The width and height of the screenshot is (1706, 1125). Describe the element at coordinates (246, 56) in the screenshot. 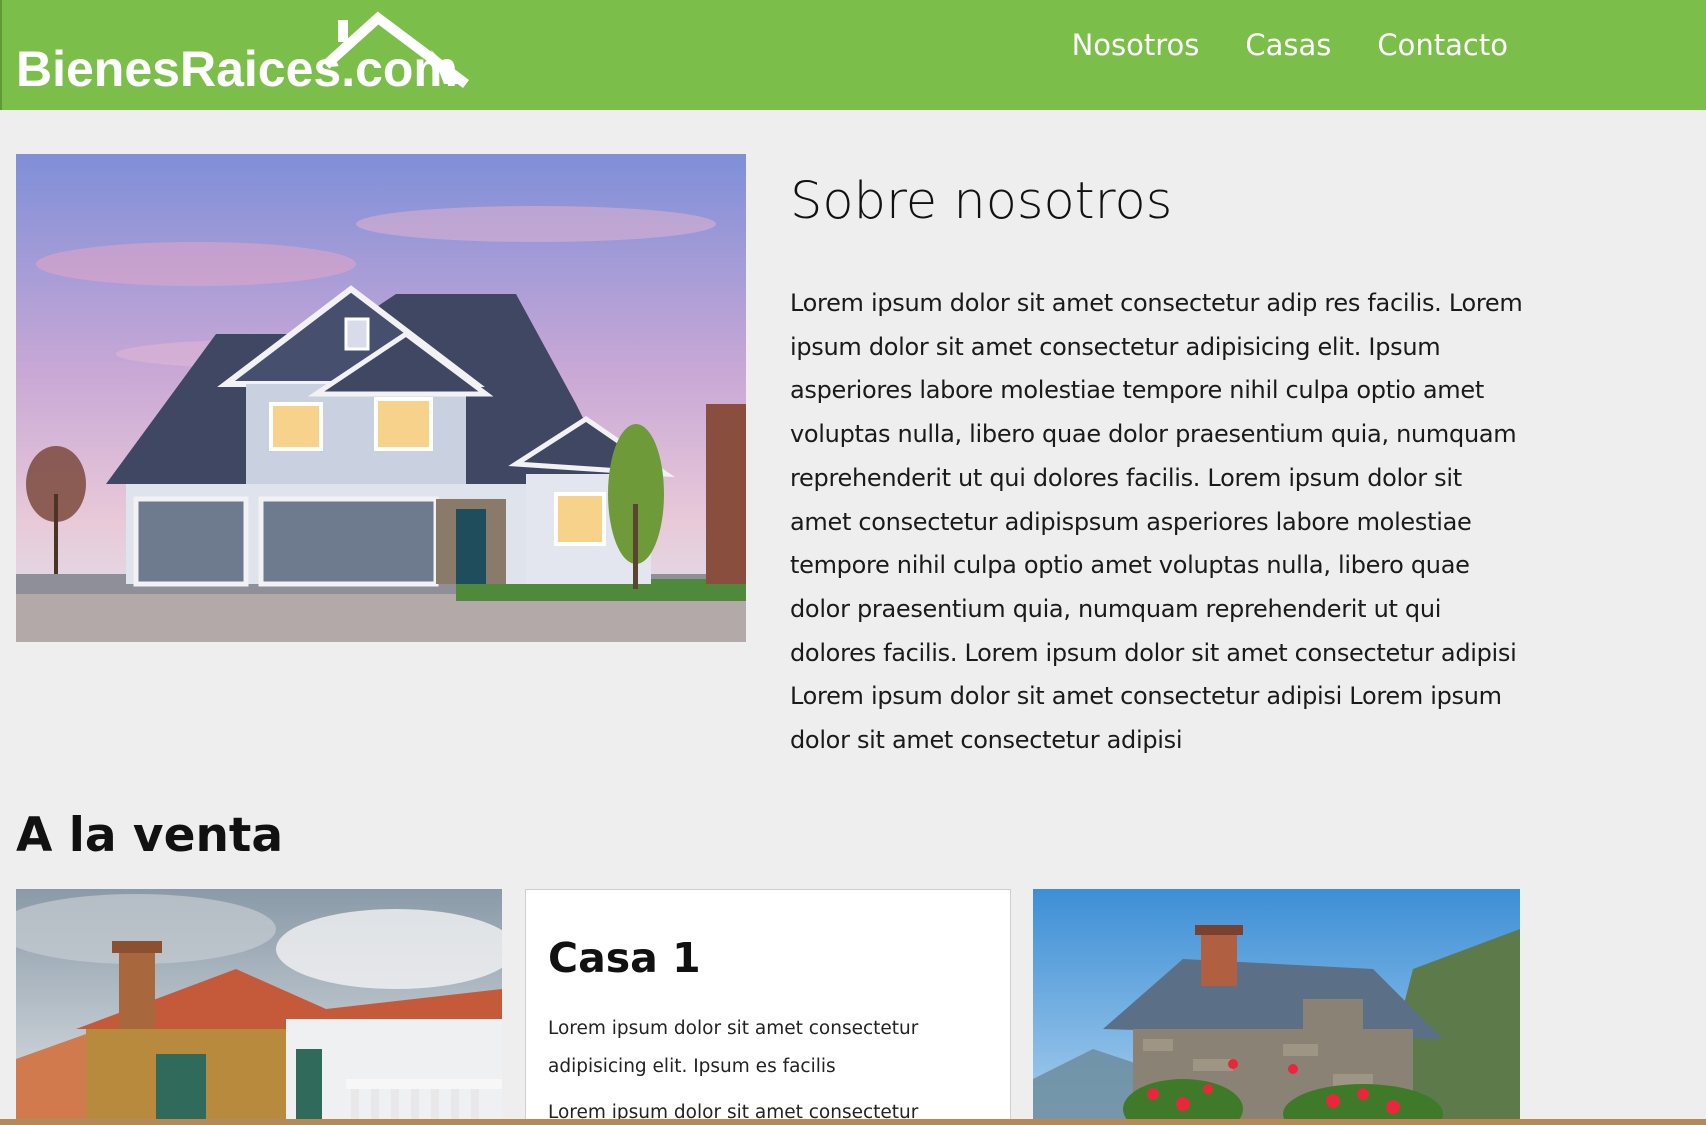

I see `logo-link: BienesRaices.com` at that location.